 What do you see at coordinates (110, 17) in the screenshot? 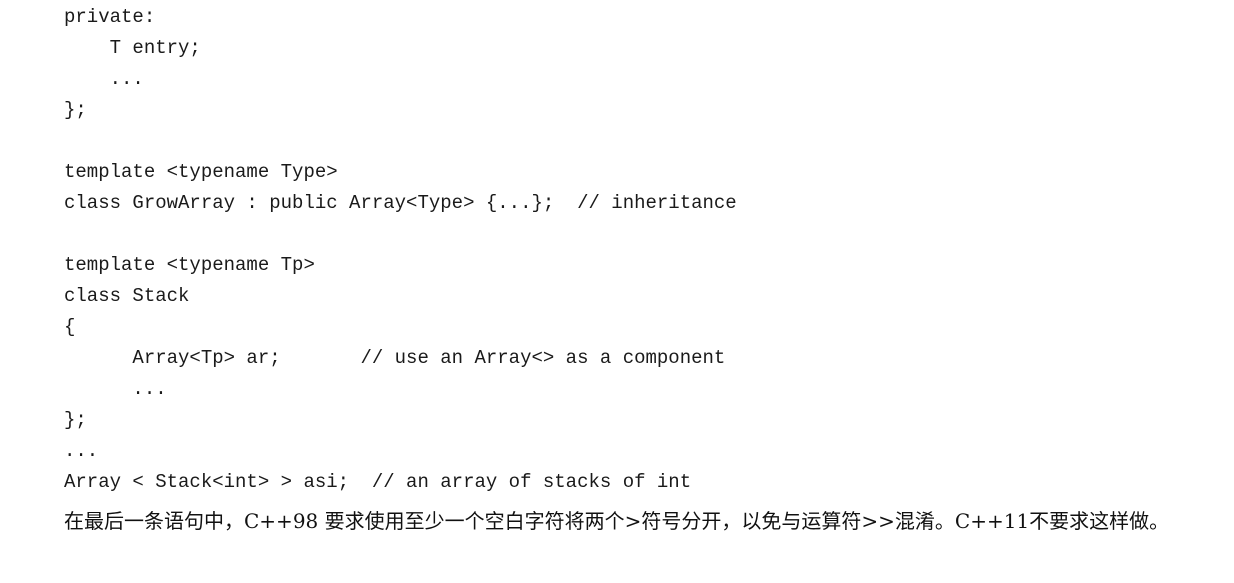
I see `code-line: private:` at bounding box center [110, 17].